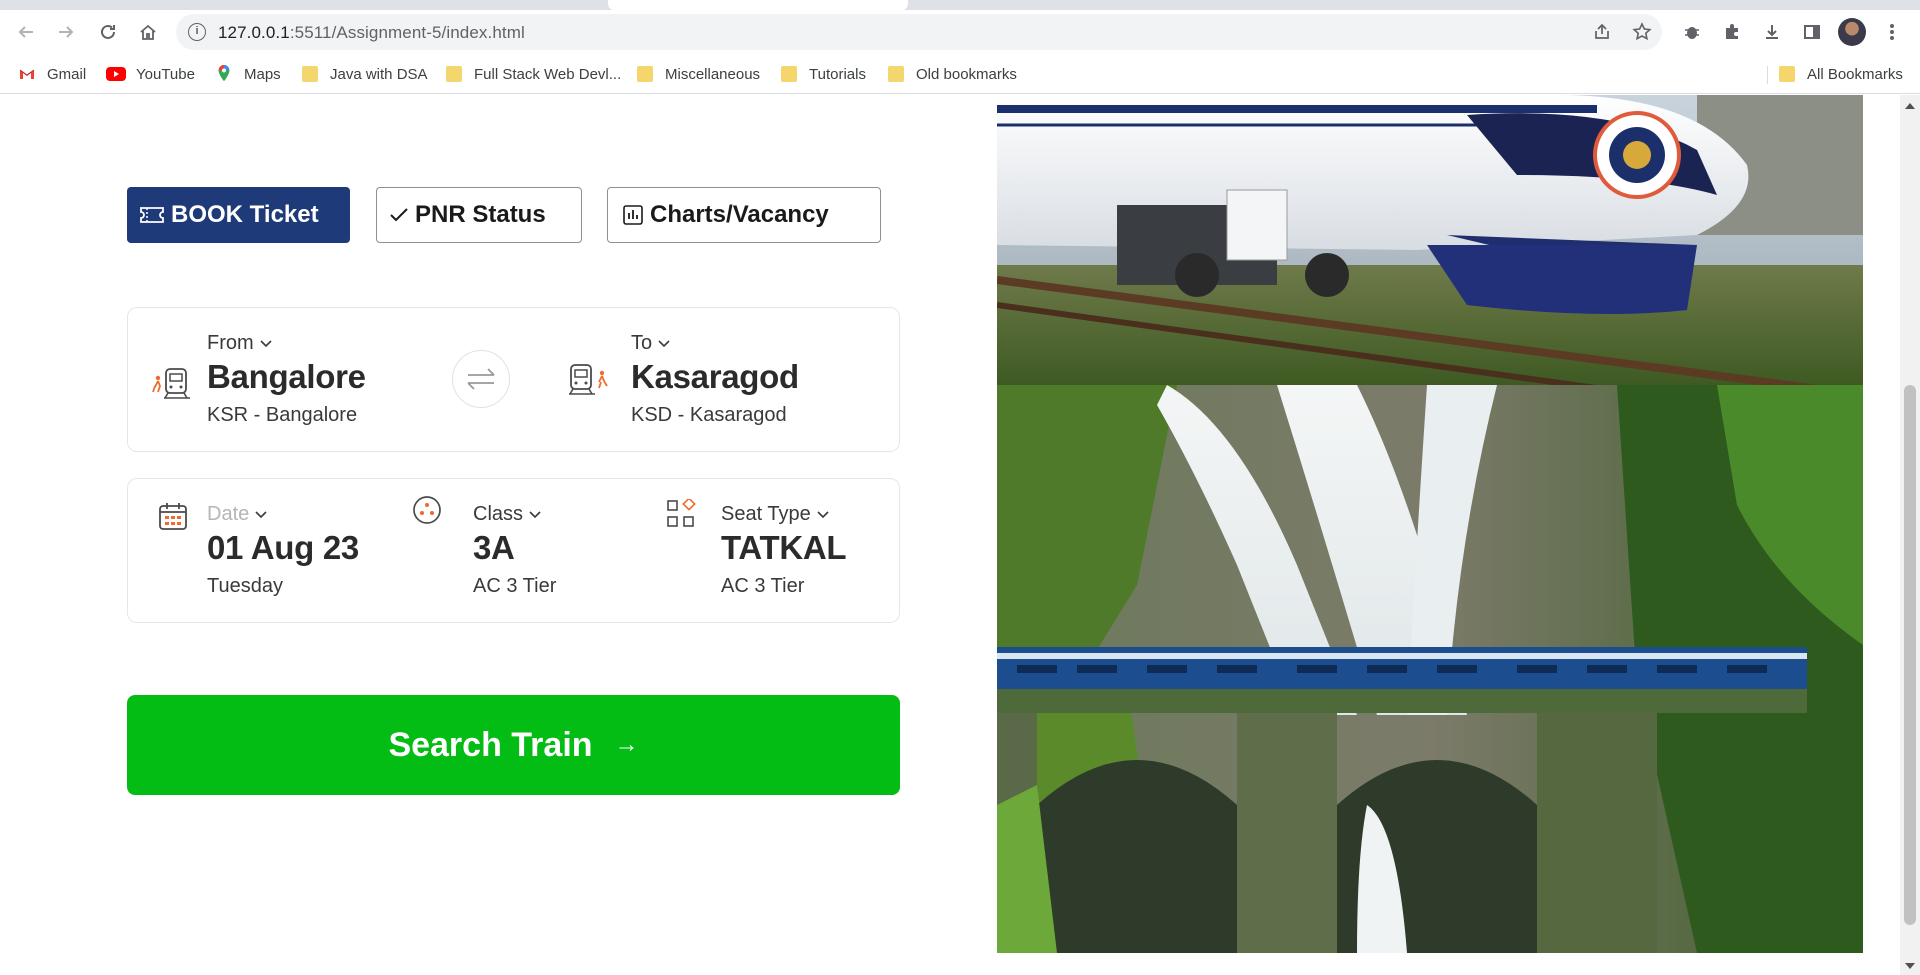 The width and height of the screenshot is (1920, 975). Describe the element at coordinates (245, 586) in the screenshot. I see `date-day: Tuesday` at that location.